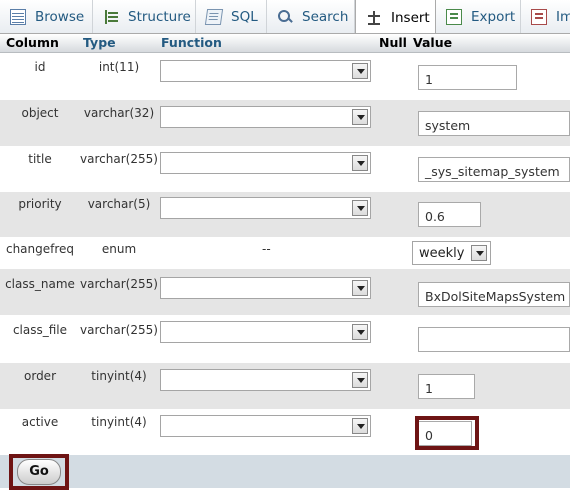 This screenshot has height=500, width=570. Describe the element at coordinates (244, 17) in the screenshot. I see `tab-label: SQL` at that location.